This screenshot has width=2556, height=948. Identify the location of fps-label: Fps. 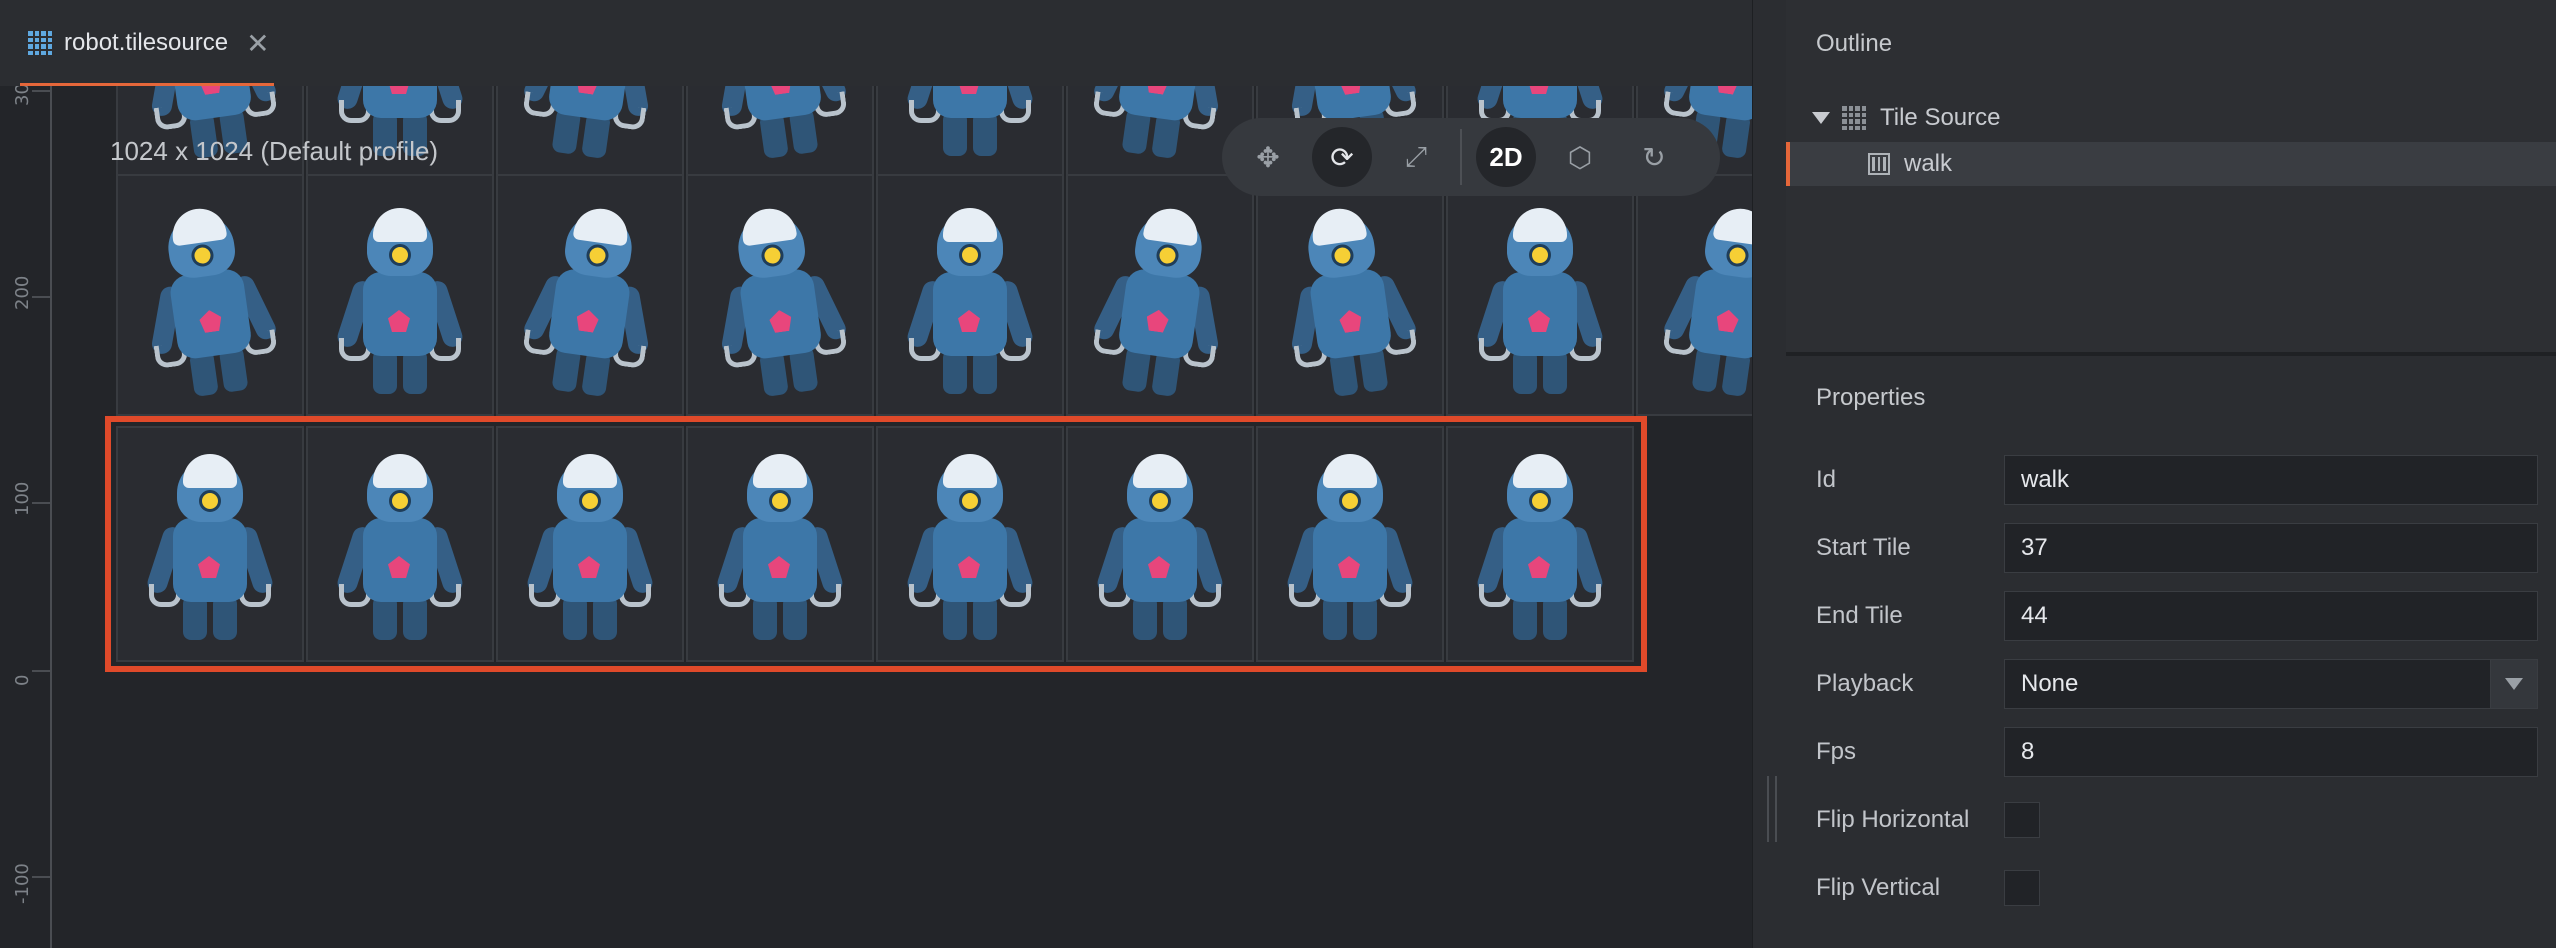
(1836, 751).